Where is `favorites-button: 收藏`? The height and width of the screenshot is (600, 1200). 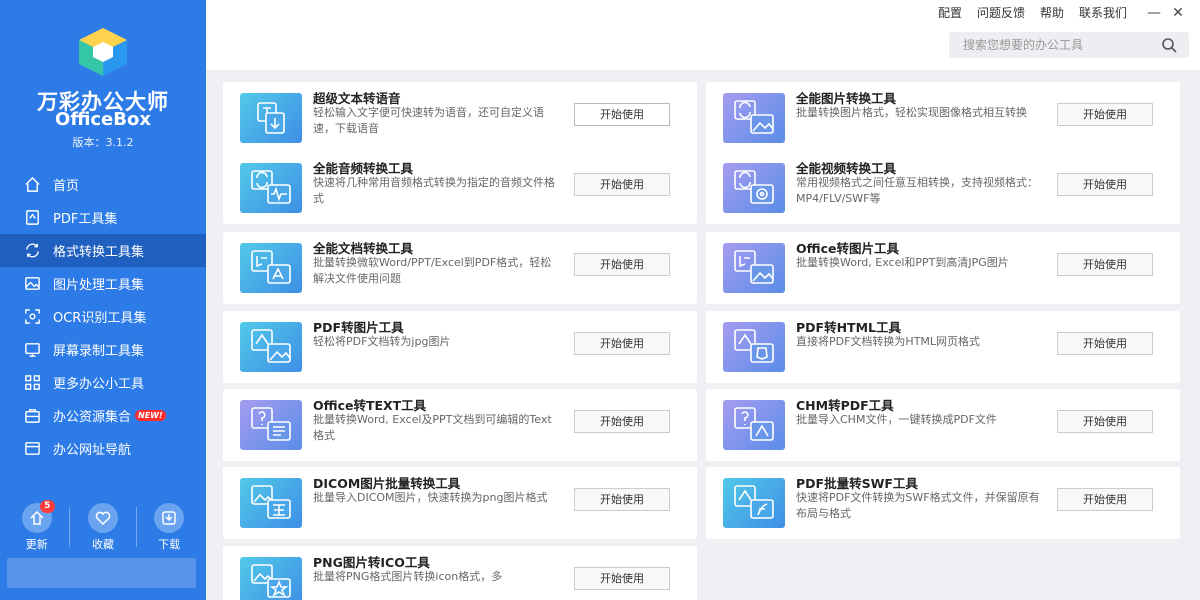 favorites-button: 收藏 is located at coordinates (103, 527).